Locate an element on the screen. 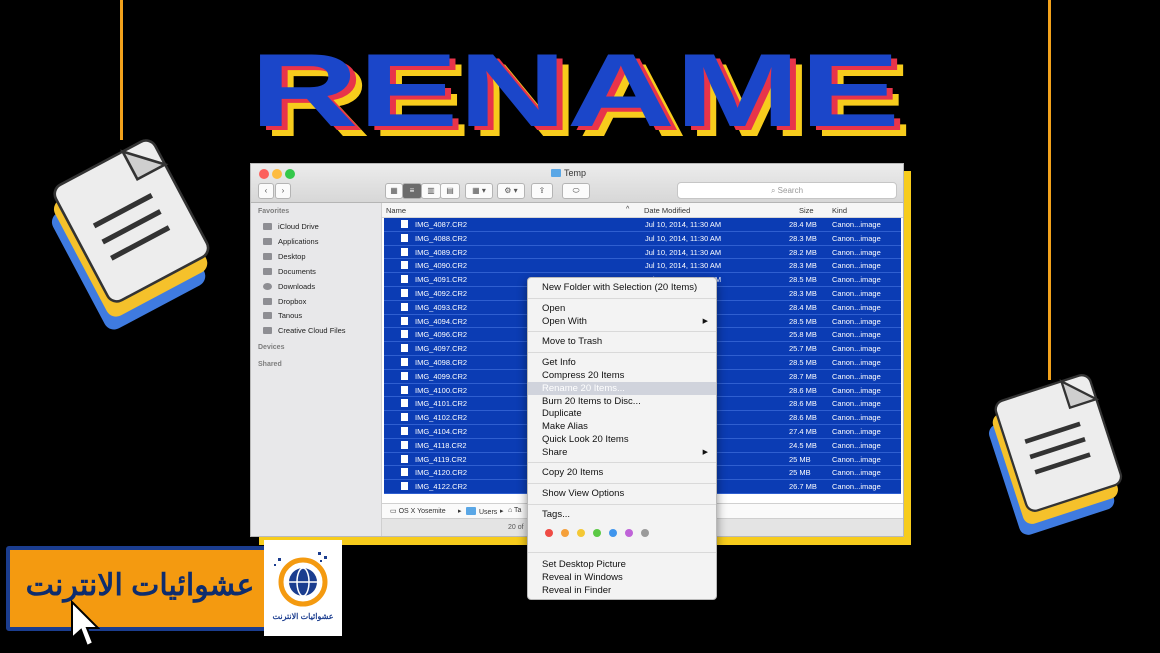 The image size is (1160, 653). coverflow-view-button: ▤ is located at coordinates (450, 191).